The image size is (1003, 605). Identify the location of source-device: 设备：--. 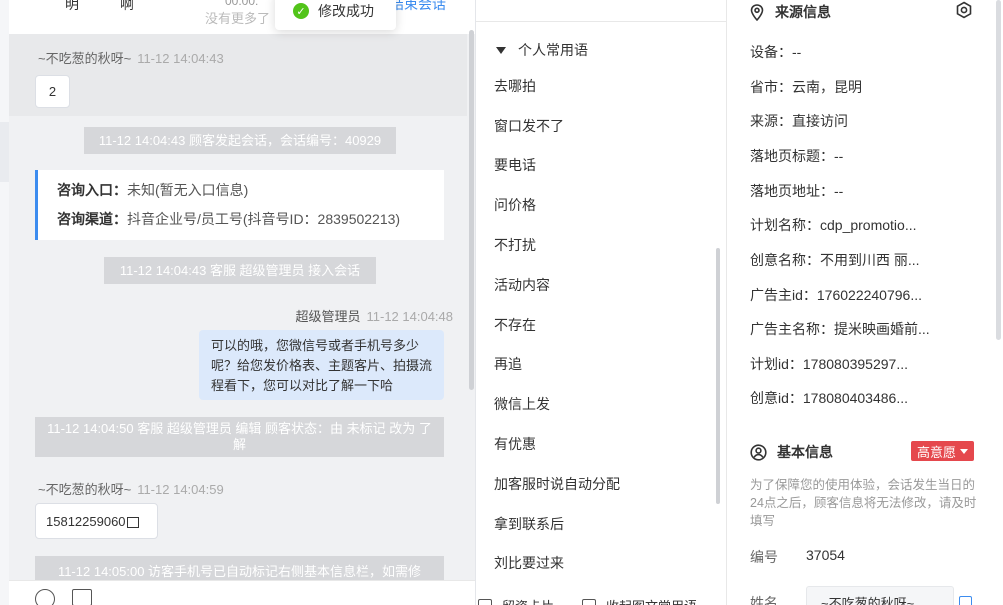
(776, 52).